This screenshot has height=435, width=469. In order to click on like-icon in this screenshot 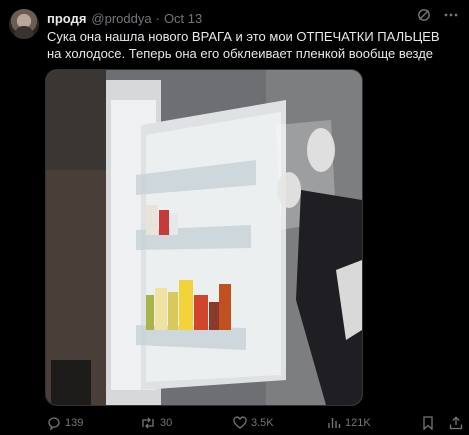, I will do `click(240, 423)`.